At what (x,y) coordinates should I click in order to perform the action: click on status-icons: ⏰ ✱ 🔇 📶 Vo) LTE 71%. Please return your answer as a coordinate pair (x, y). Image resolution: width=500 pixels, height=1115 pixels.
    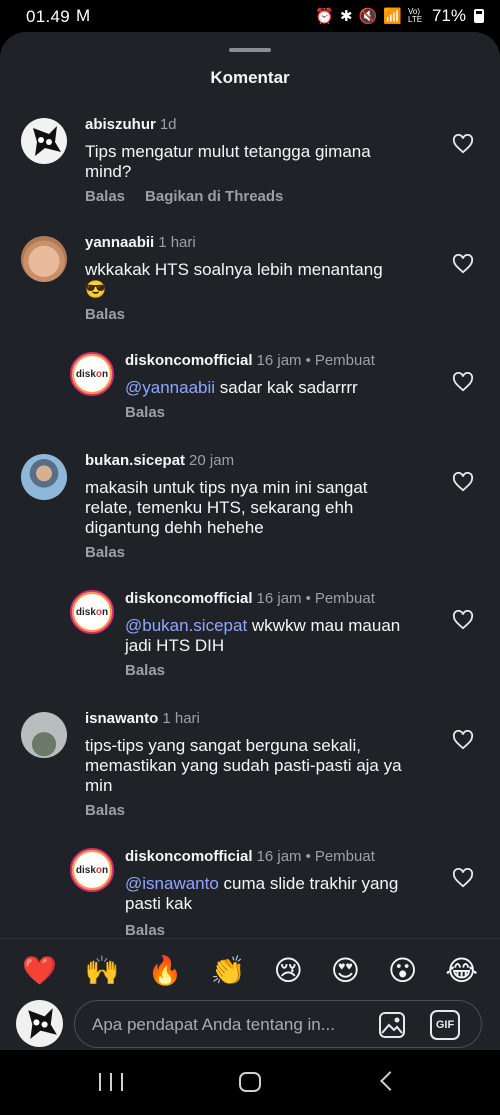
    Looking at the image, I should click on (399, 16).